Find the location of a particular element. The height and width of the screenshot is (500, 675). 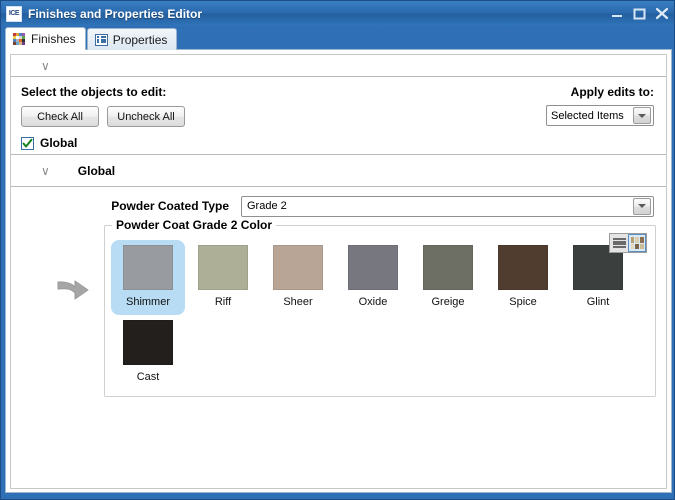

powder-coat-color-legend: Powder Coat Grade 2 Color is located at coordinates (194, 225).